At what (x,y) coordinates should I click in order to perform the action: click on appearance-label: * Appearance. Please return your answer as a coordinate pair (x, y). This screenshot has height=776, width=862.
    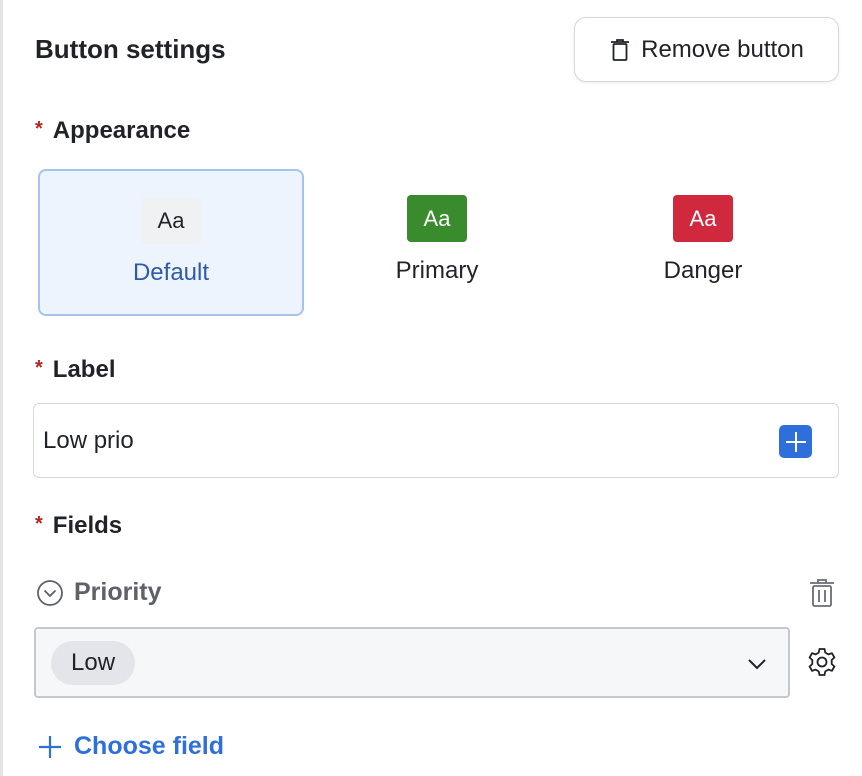
    Looking at the image, I should click on (113, 130).